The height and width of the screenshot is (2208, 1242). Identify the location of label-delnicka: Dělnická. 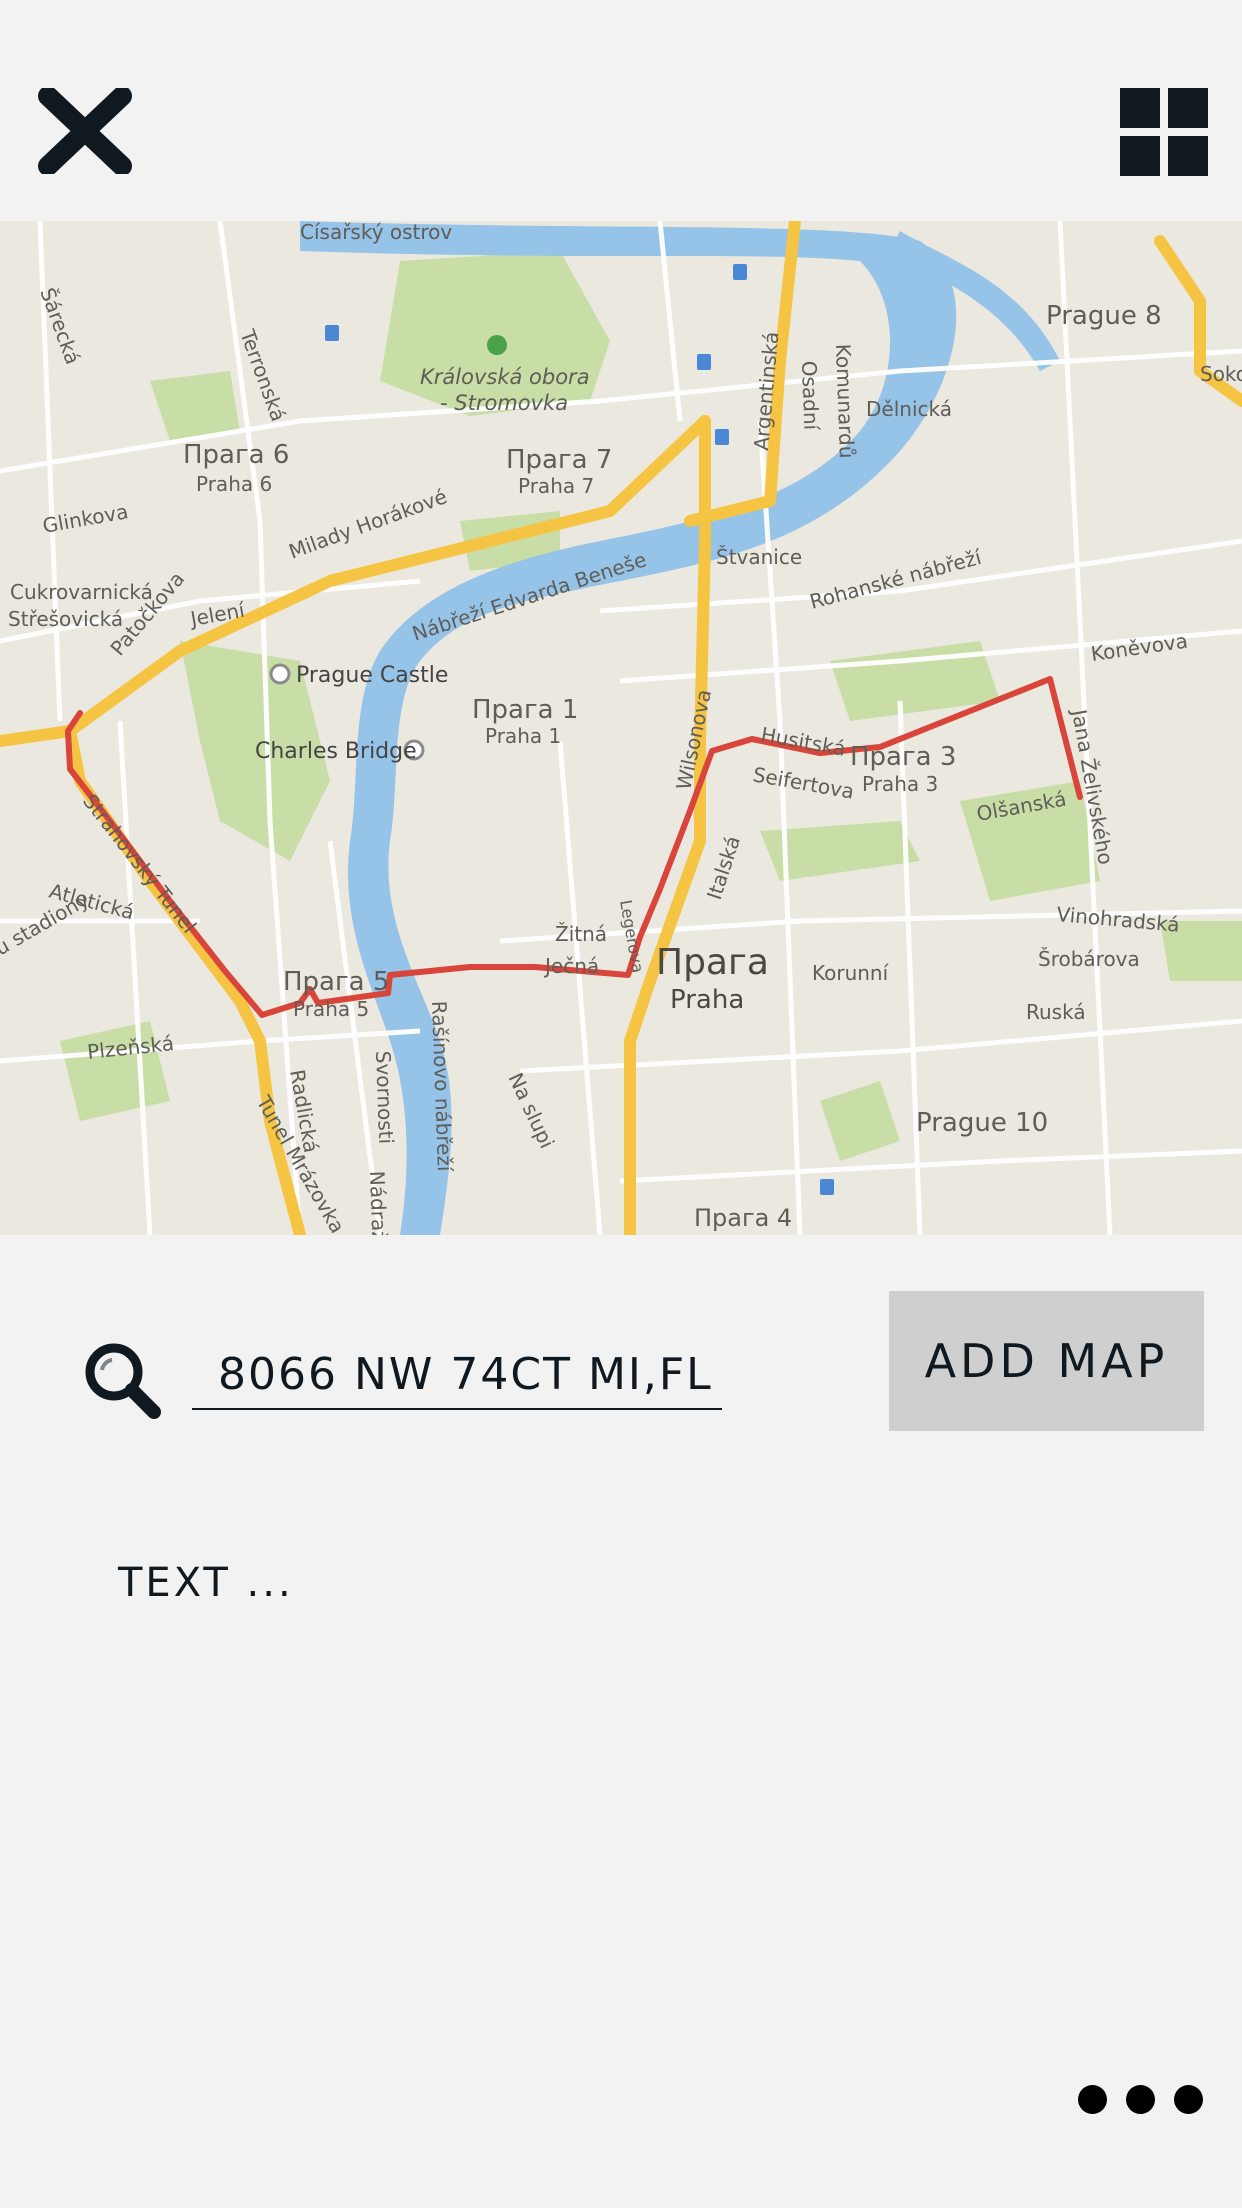
(909, 409).